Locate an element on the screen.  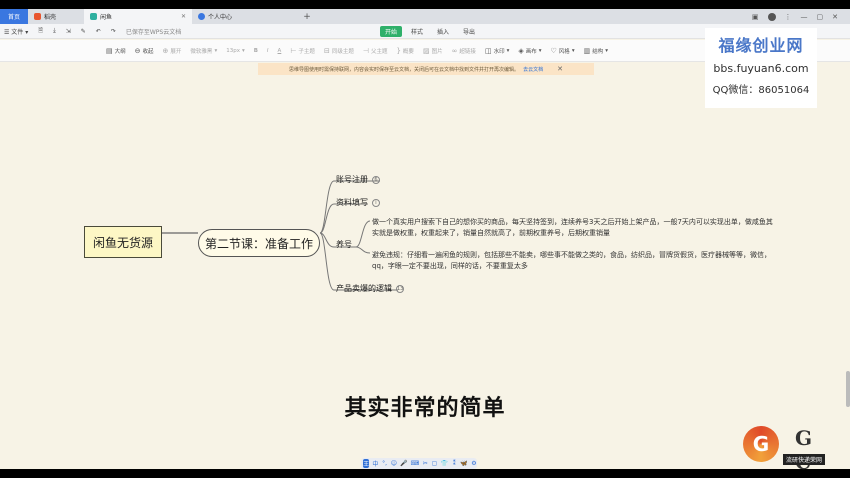
branch-label: 资料填写 is located at coordinates (352, 202).